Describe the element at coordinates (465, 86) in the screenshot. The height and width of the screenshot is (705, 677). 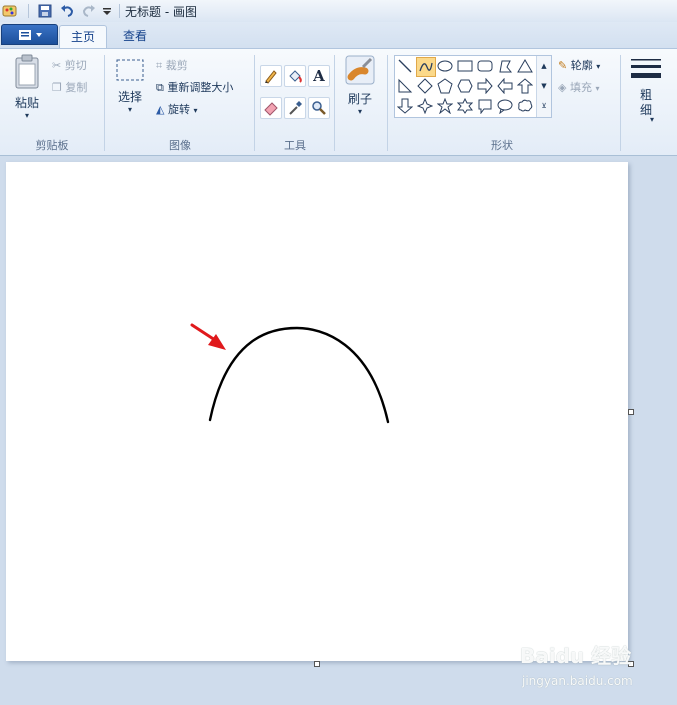
I see `hexagon-shape-icon` at that location.